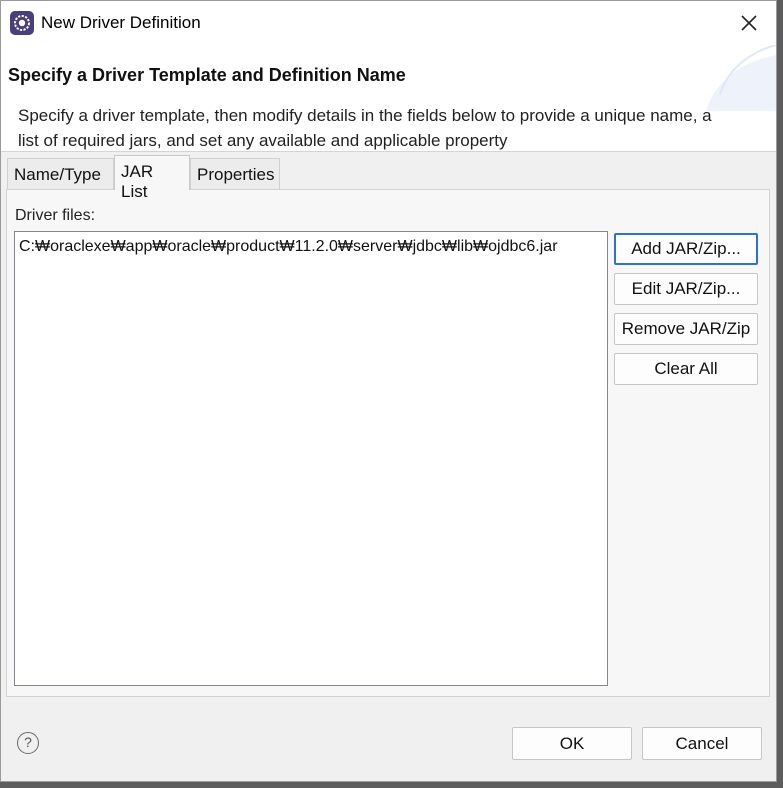 The width and height of the screenshot is (783, 788). I want to click on remove-jar-button: Remove JAR/Zip, so click(686, 329).